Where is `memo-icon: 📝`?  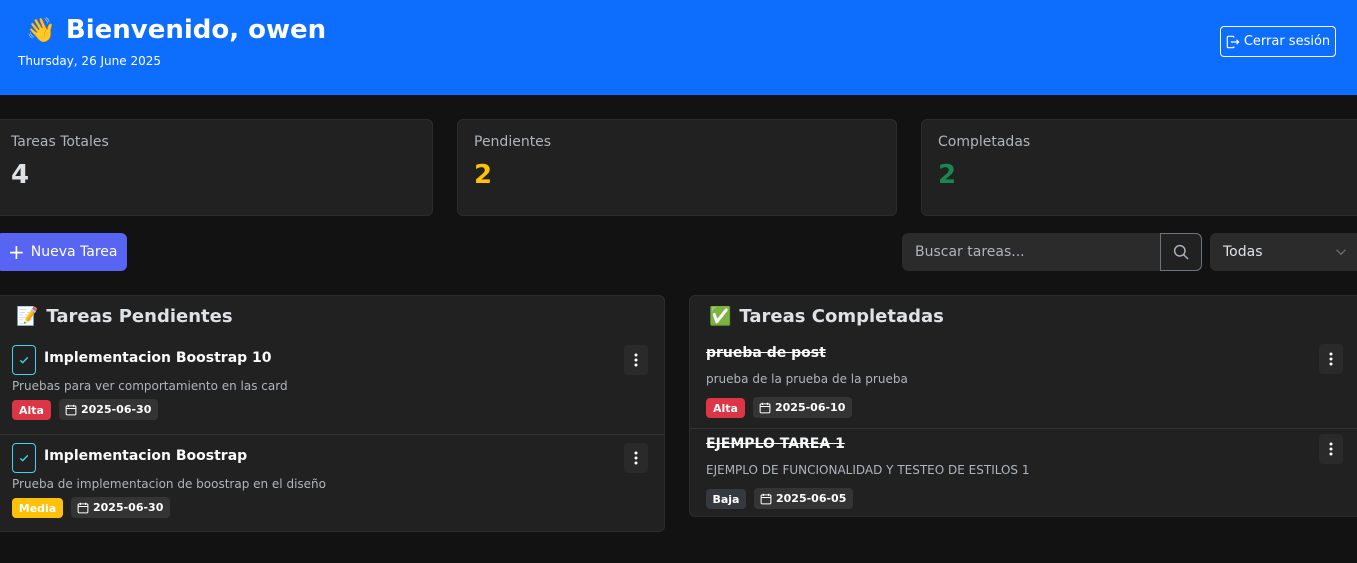
memo-icon: 📝 is located at coordinates (27, 316).